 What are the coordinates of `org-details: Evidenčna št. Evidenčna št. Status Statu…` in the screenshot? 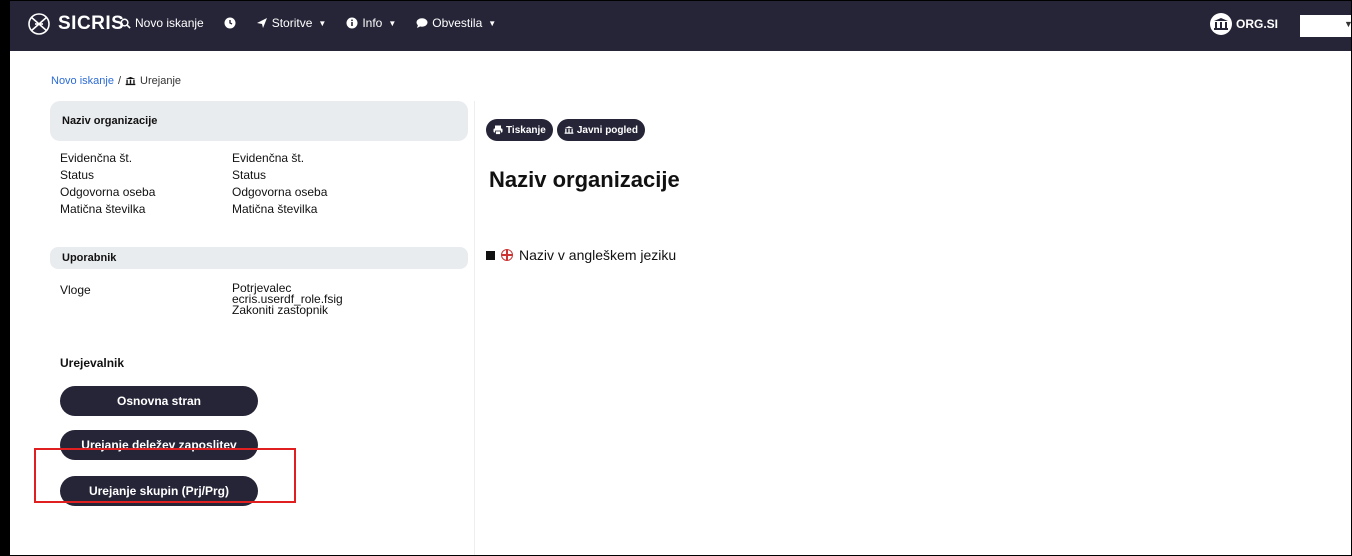 It's located at (259, 185).